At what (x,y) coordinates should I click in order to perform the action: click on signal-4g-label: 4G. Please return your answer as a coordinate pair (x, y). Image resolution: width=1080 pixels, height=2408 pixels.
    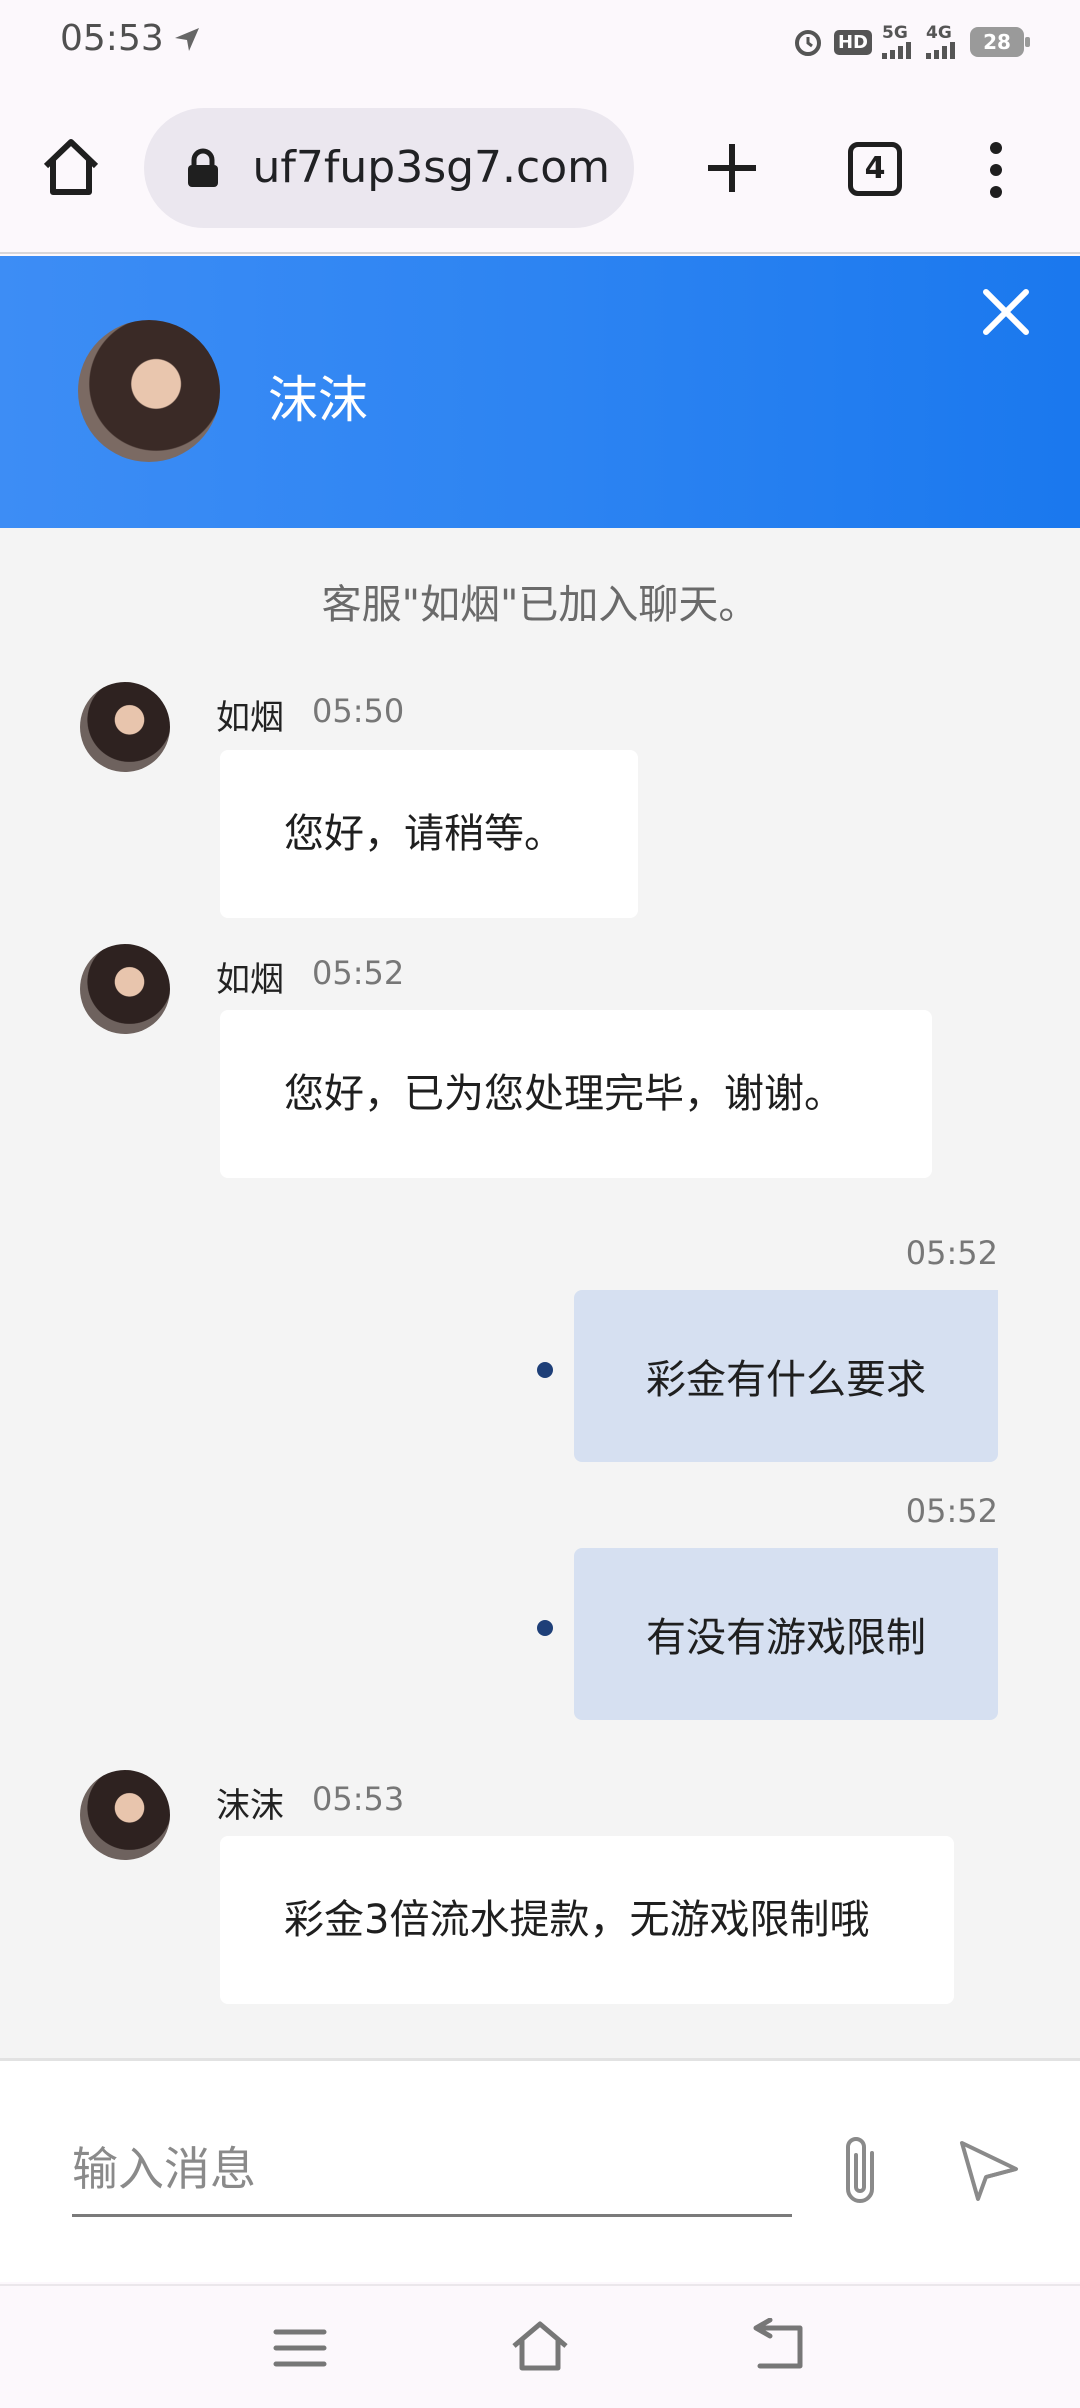
    Looking at the image, I should click on (939, 33).